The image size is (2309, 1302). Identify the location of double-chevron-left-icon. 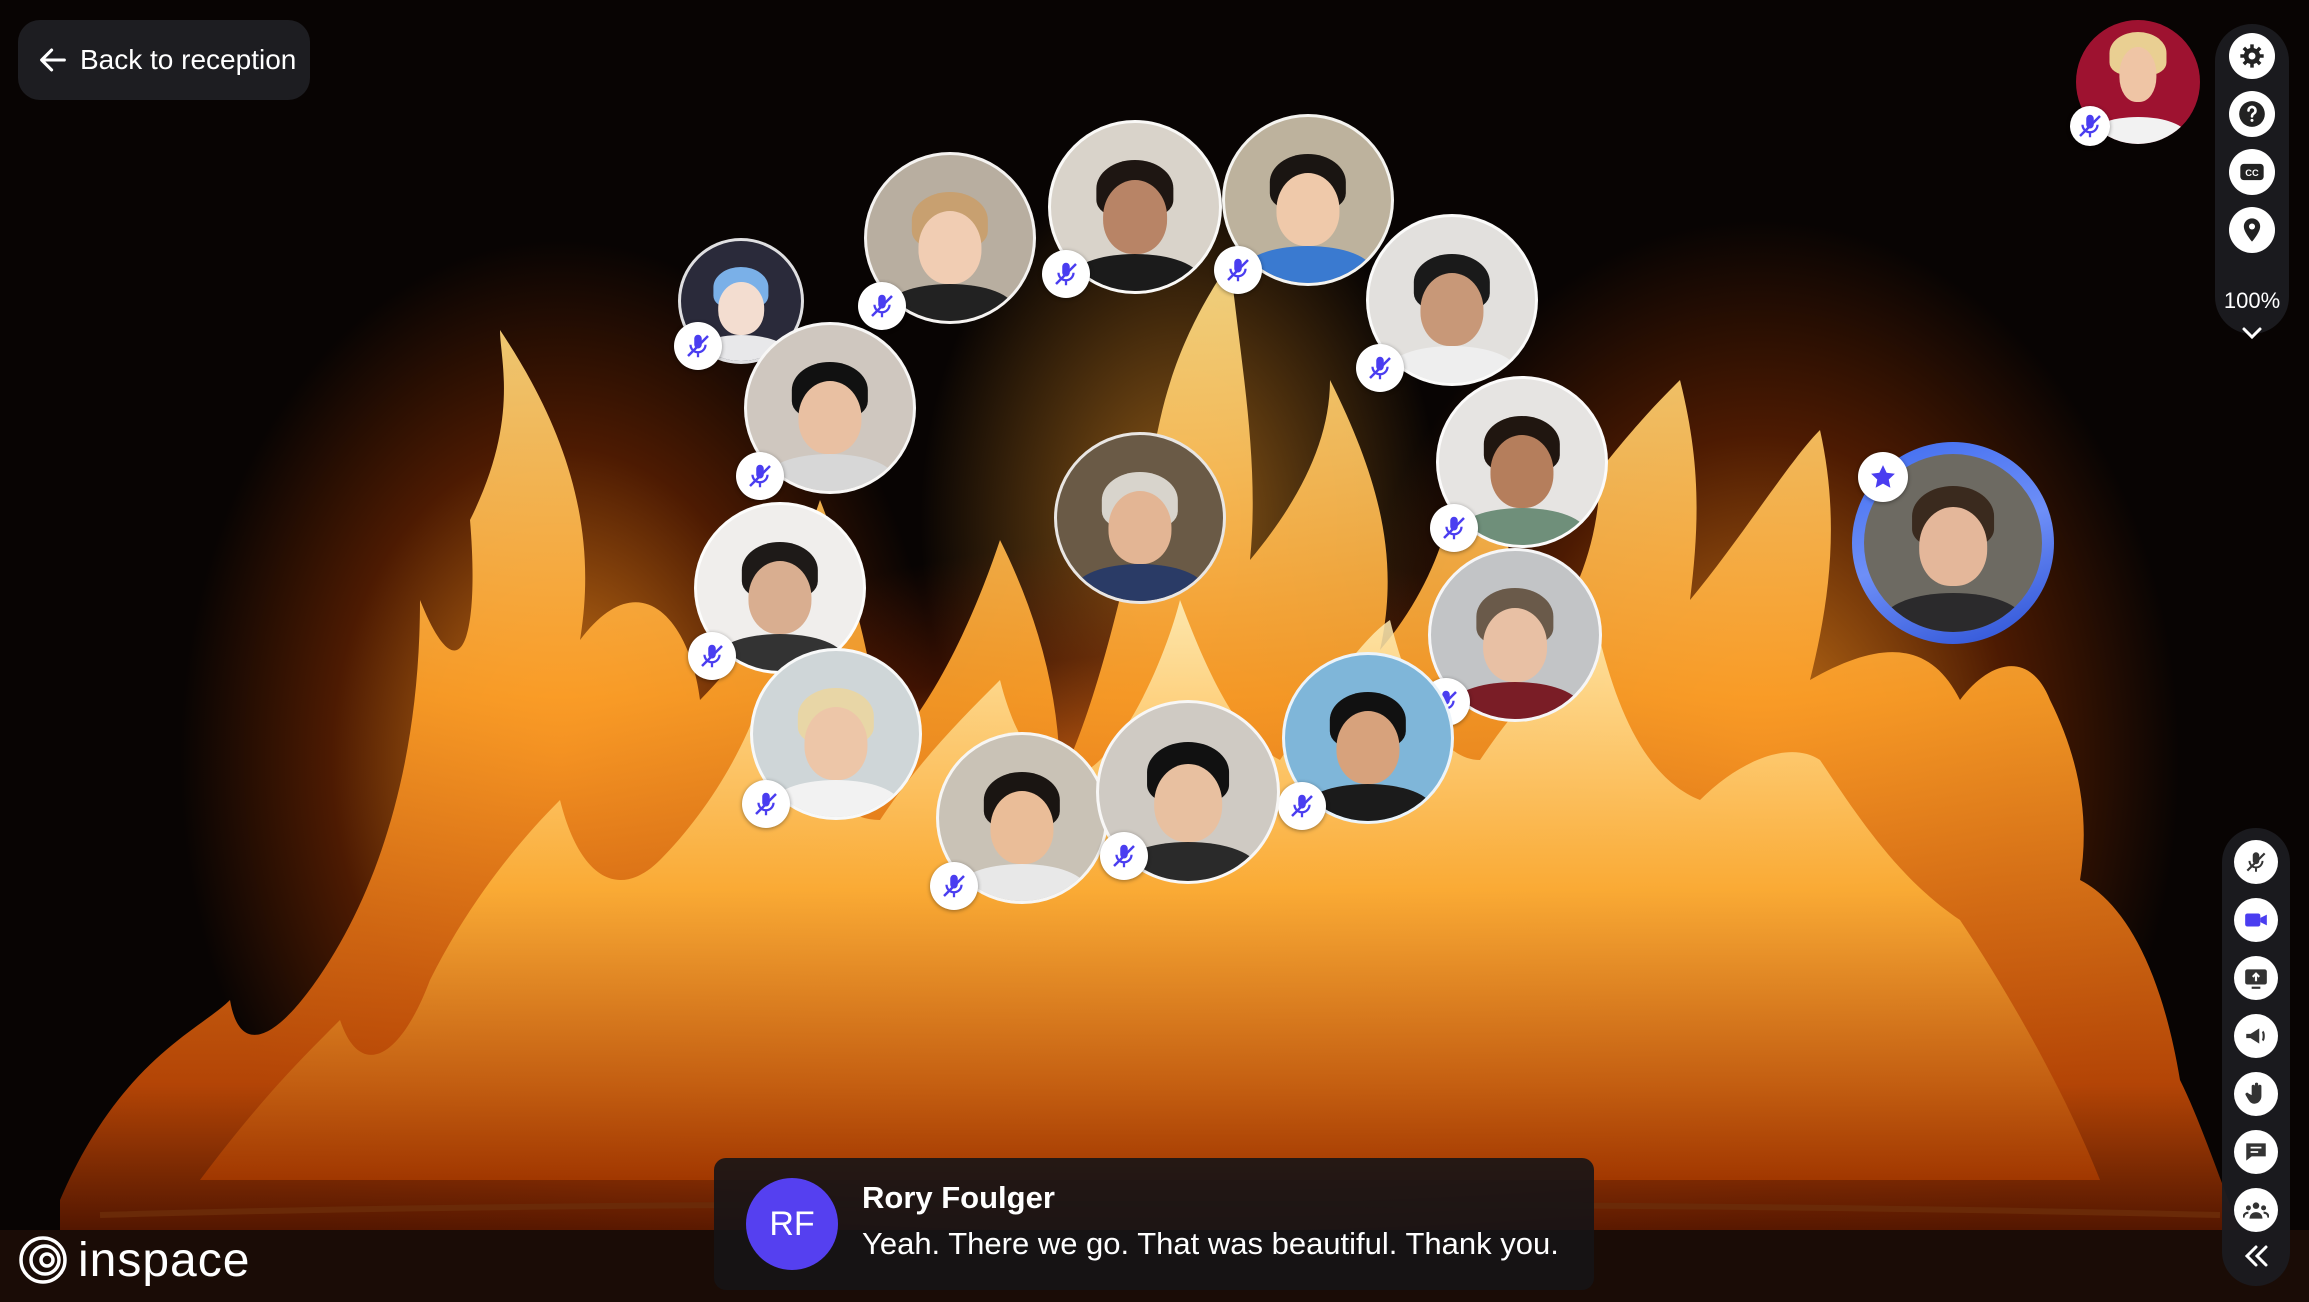
(2256, 1256).